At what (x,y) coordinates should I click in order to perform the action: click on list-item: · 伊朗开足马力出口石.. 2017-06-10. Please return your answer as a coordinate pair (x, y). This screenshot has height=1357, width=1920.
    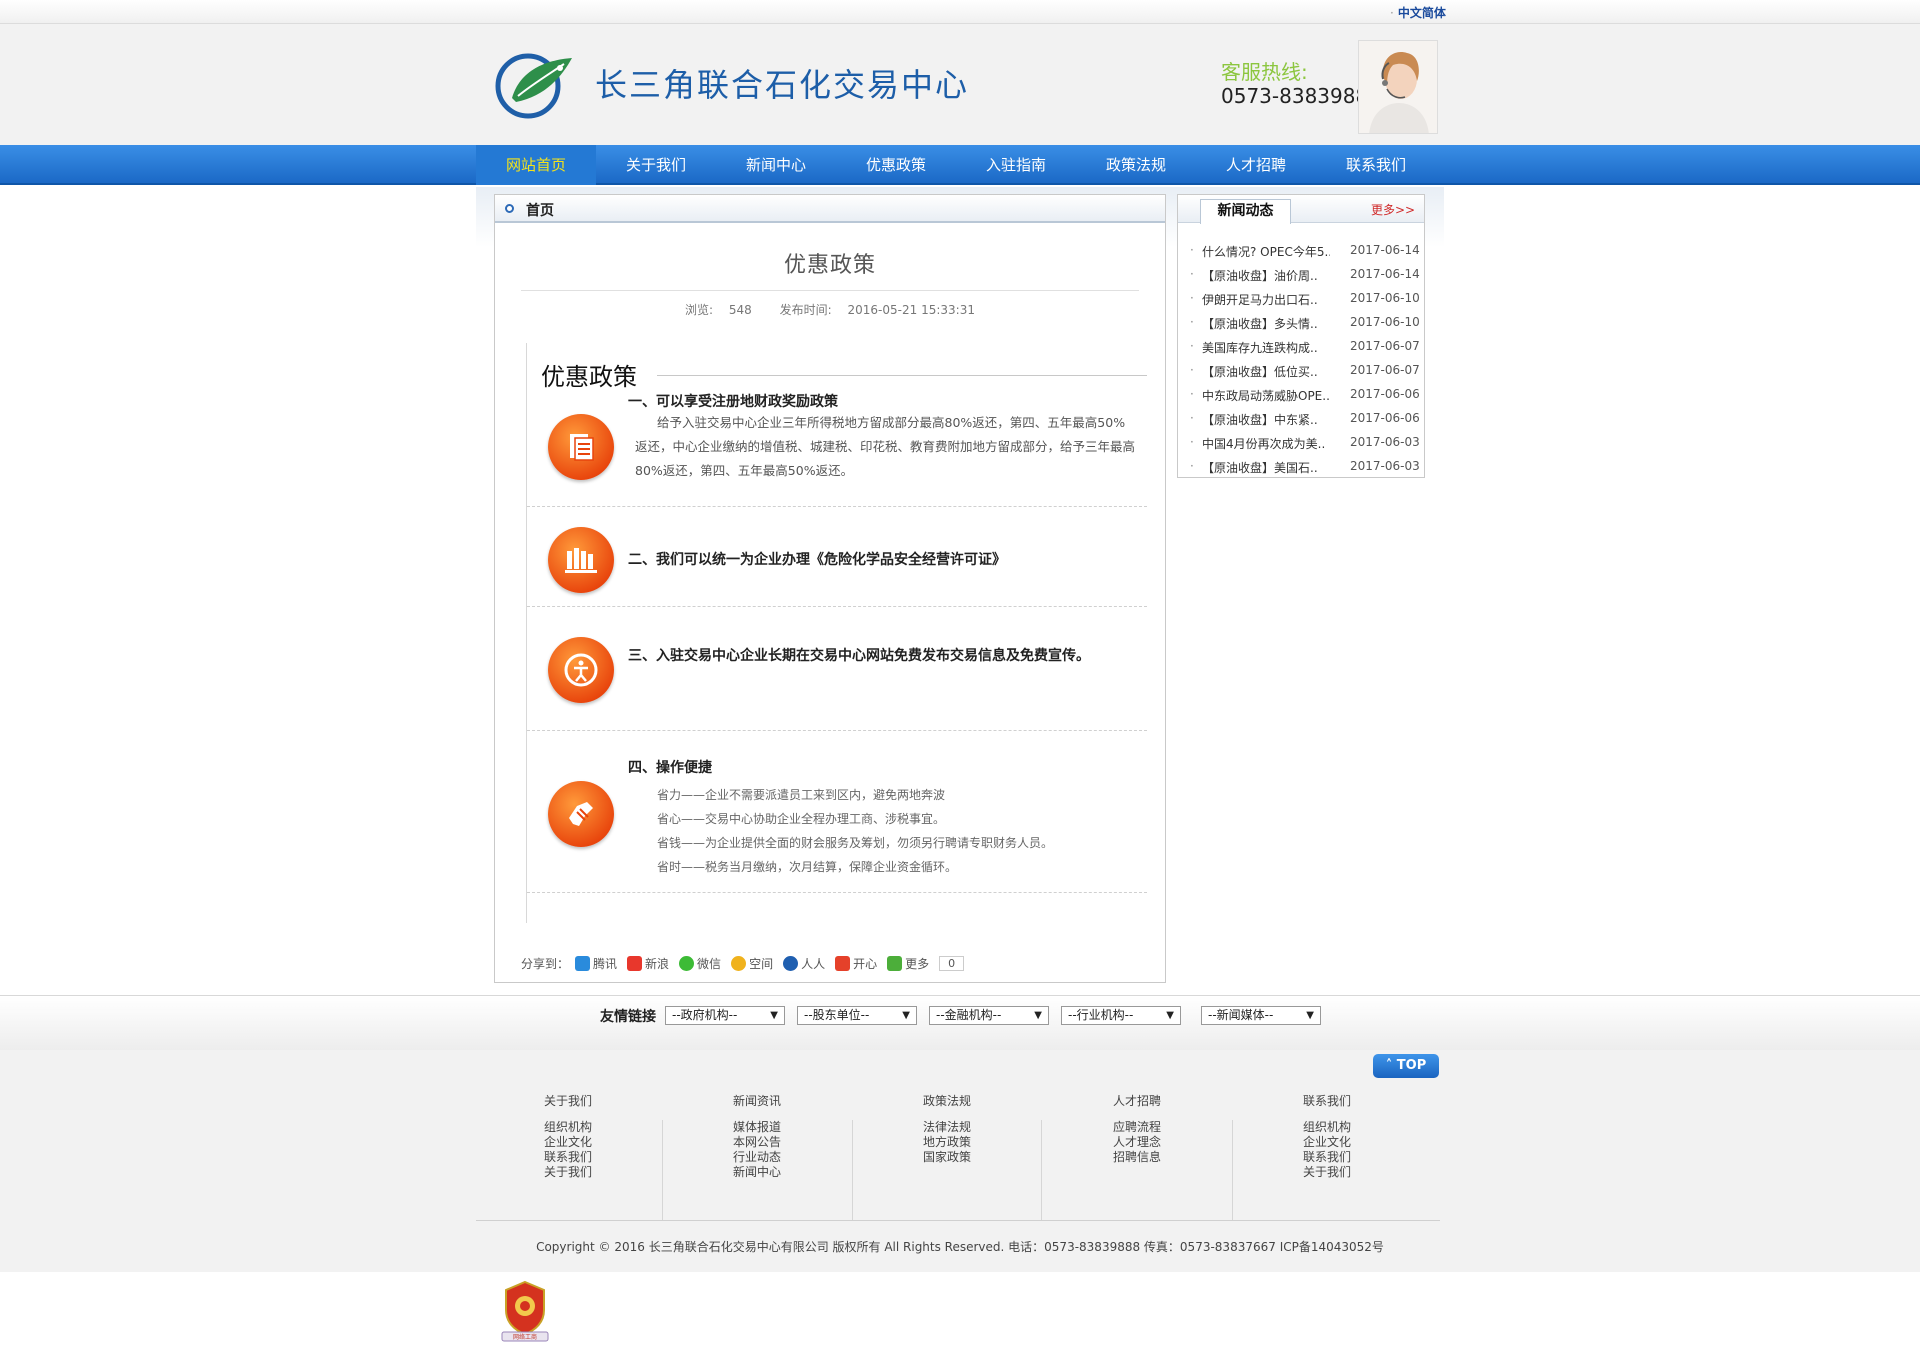
    Looking at the image, I should click on (1301, 299).